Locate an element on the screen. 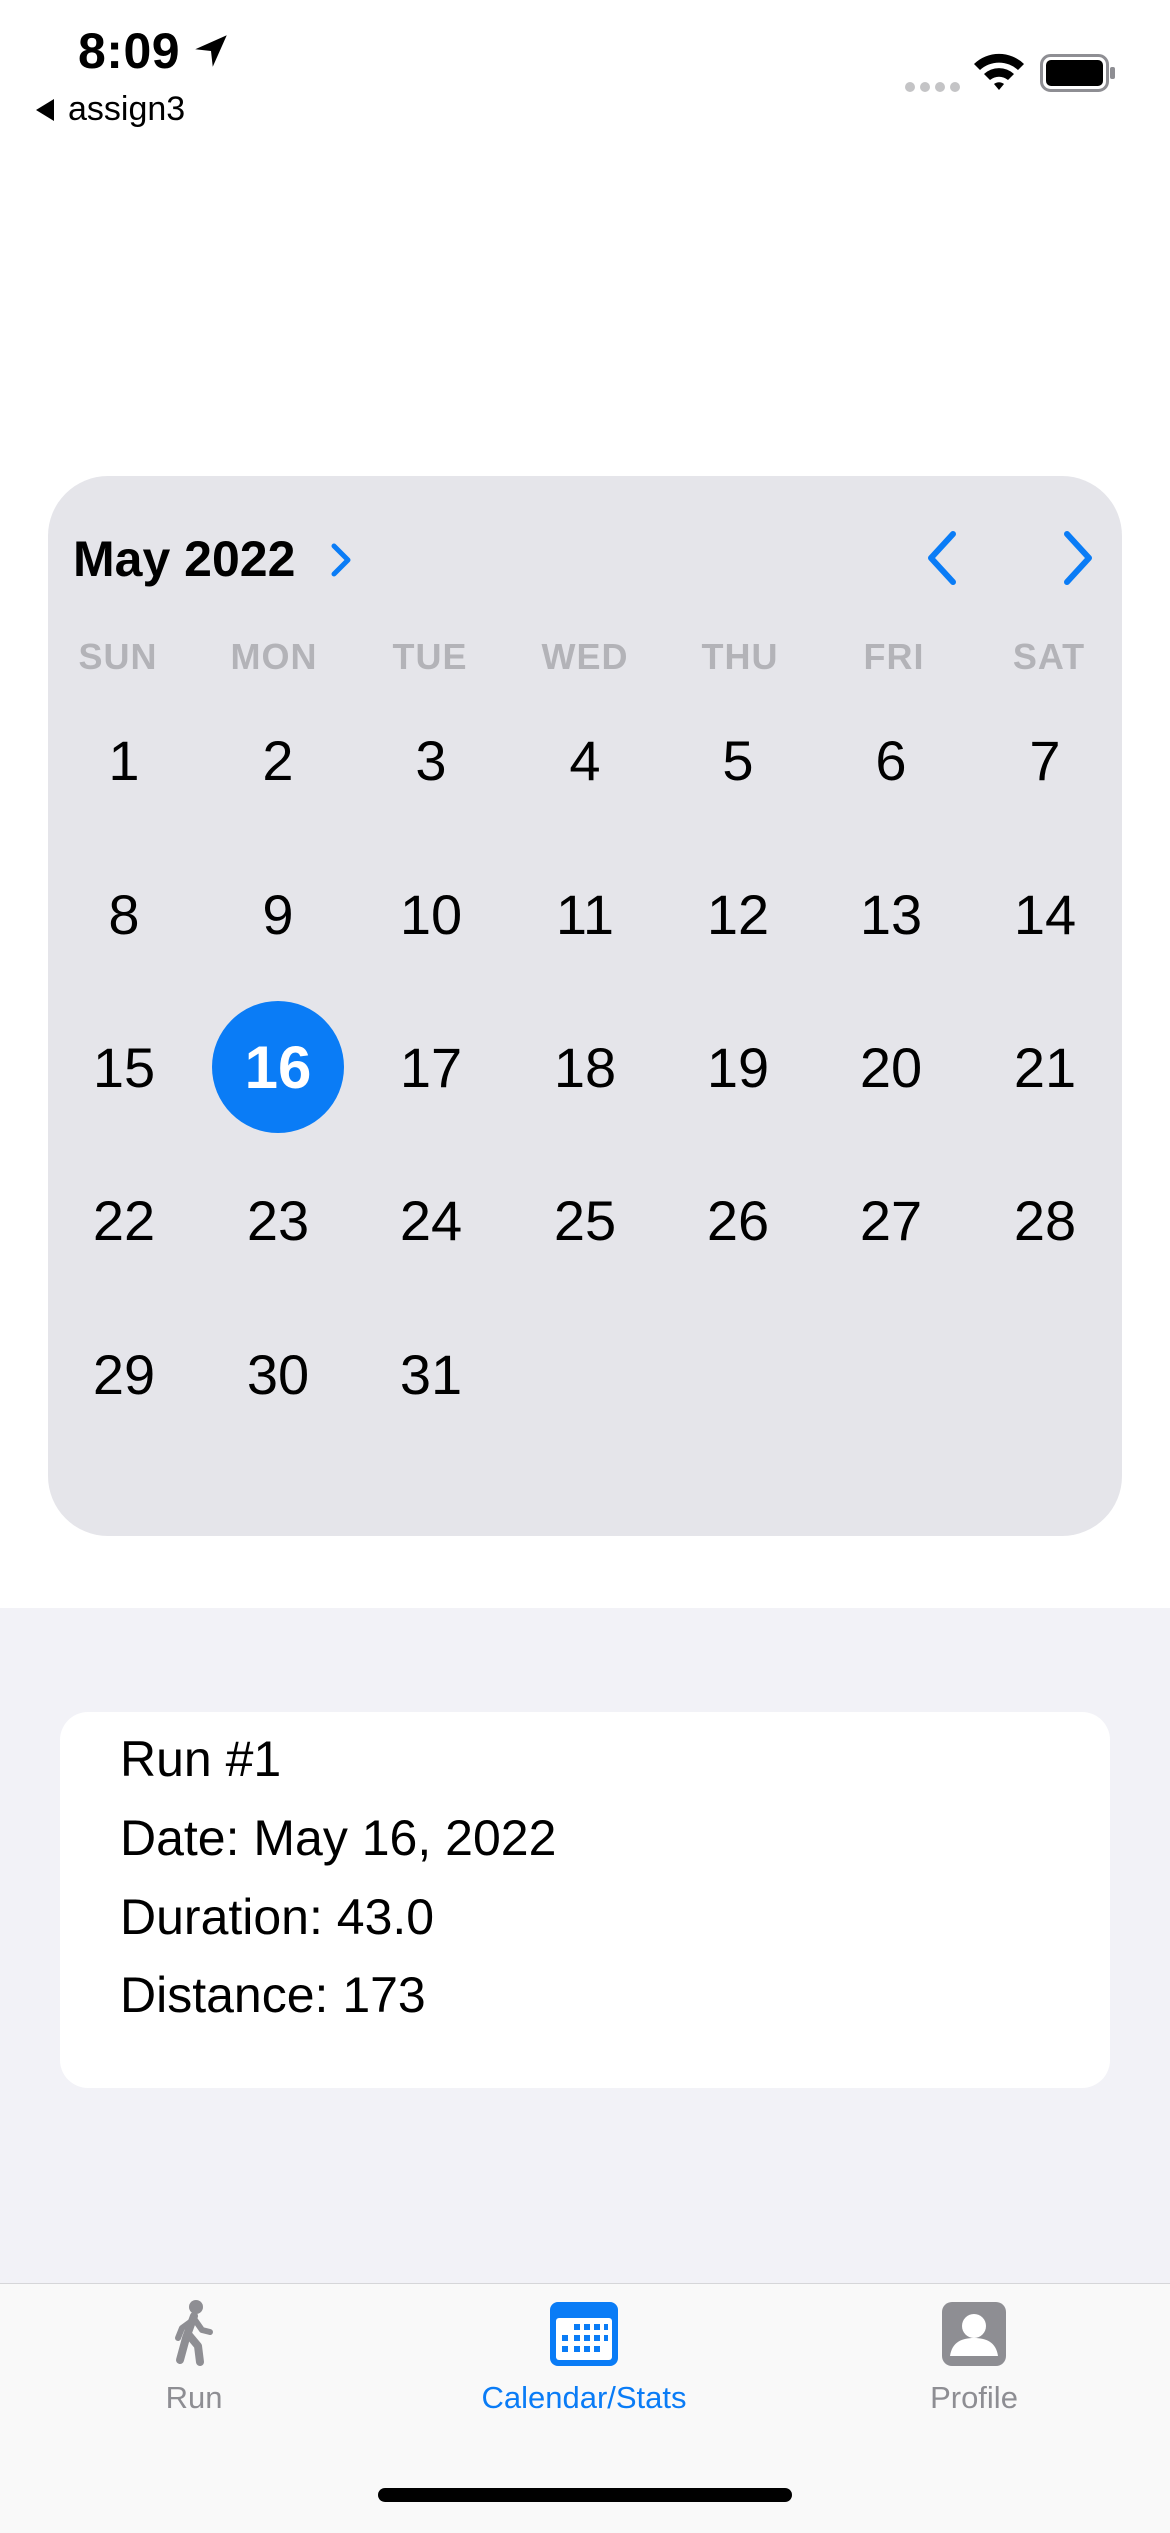 Image resolution: width=1170 pixels, height=2533 pixels. back-app-label: assign3 is located at coordinates (127, 109).